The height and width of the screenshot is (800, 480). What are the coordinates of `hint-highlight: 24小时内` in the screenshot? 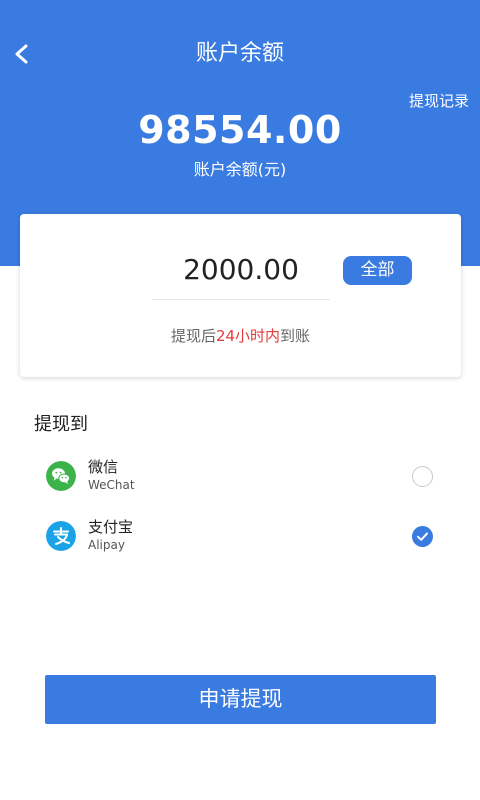 It's located at (248, 336).